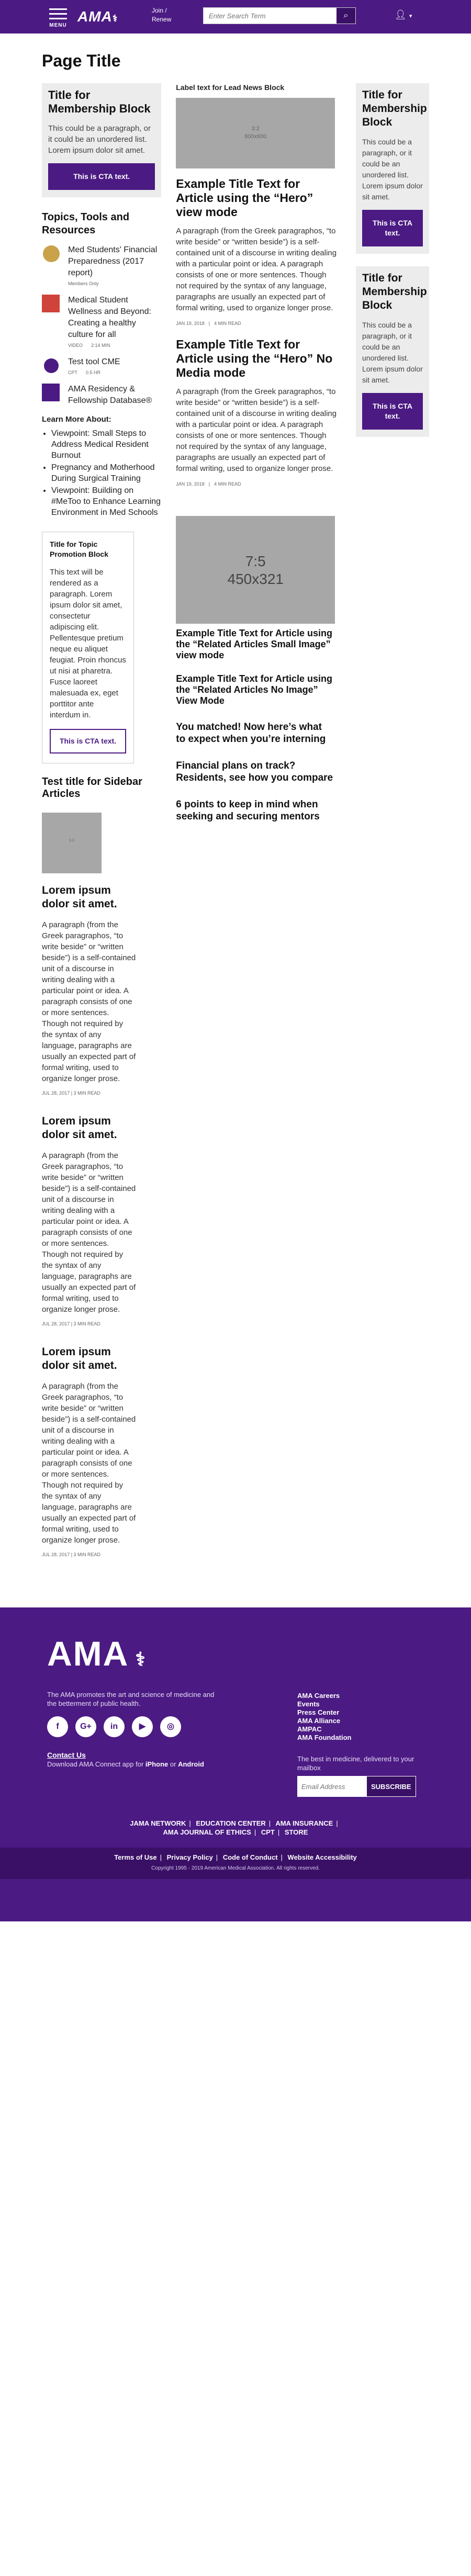  I want to click on hamburger-icon, so click(58, 13).